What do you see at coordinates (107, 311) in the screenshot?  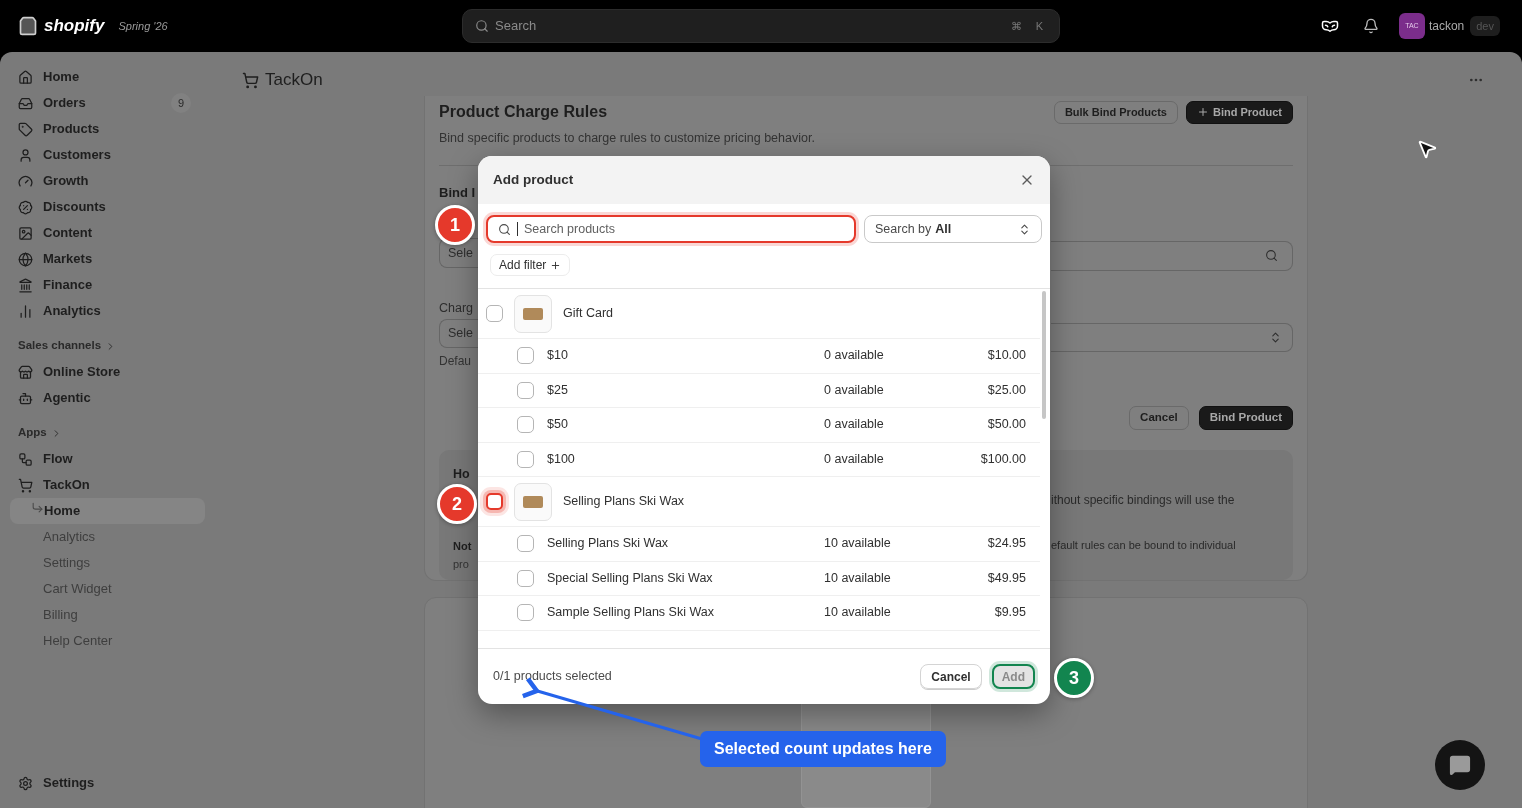 I see `sidebar-item: Analytics` at bounding box center [107, 311].